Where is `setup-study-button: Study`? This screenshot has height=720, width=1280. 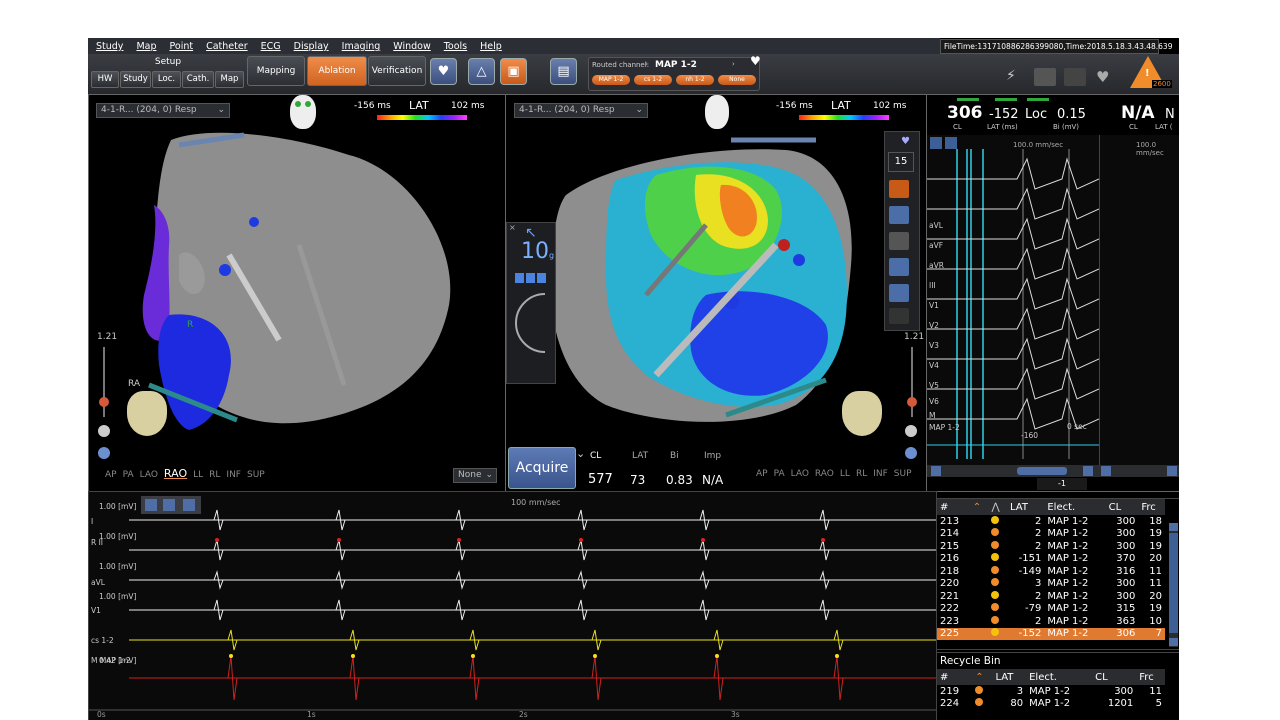 setup-study-button: Study is located at coordinates (135, 79).